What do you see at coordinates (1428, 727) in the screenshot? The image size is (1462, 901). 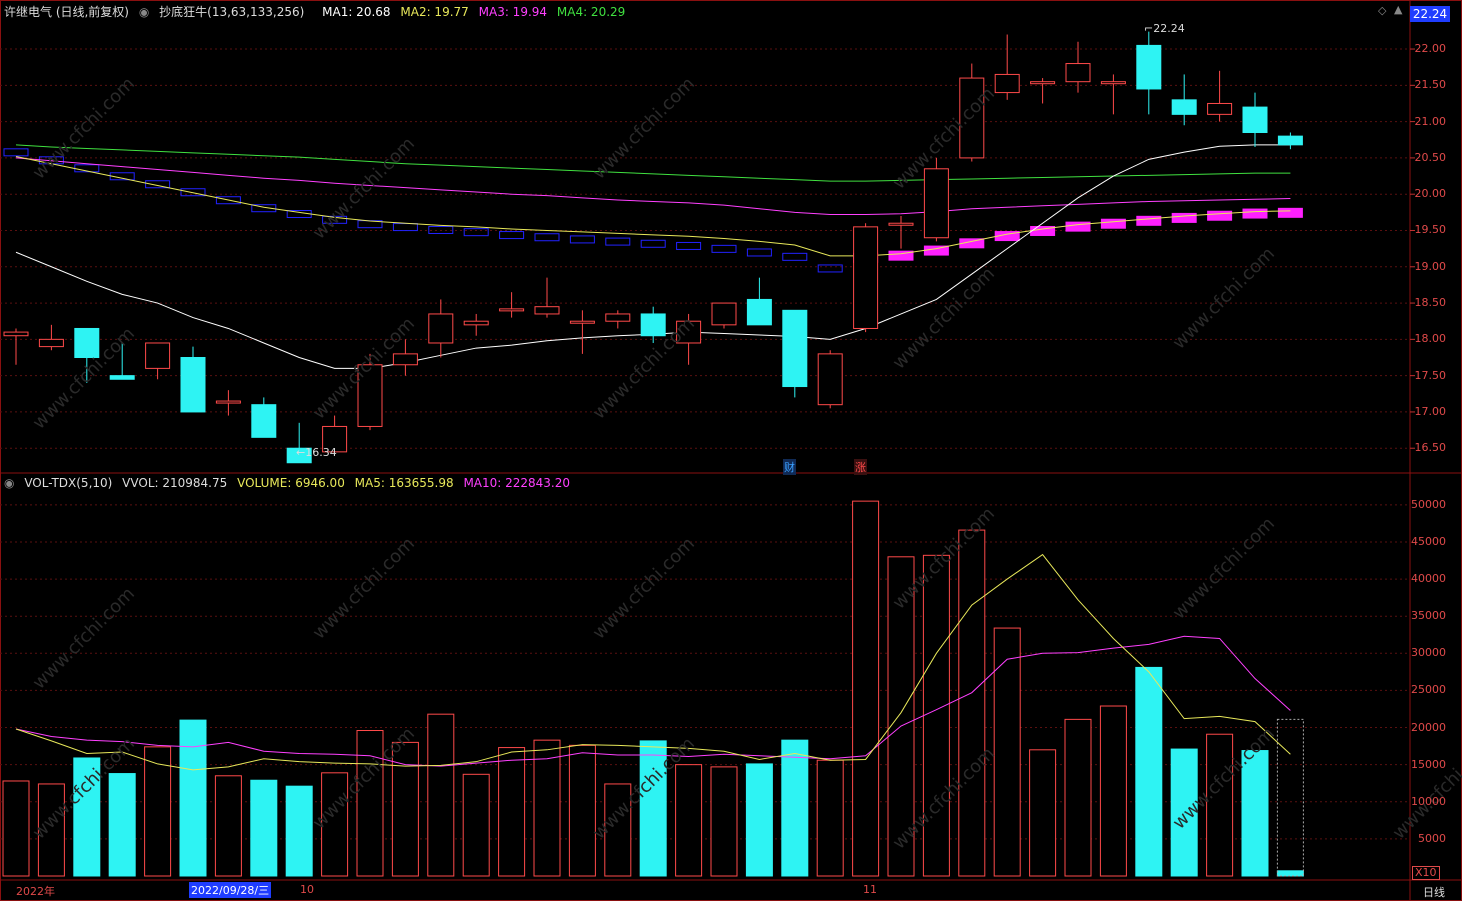 I see `volume-axis-label: 20000` at bounding box center [1428, 727].